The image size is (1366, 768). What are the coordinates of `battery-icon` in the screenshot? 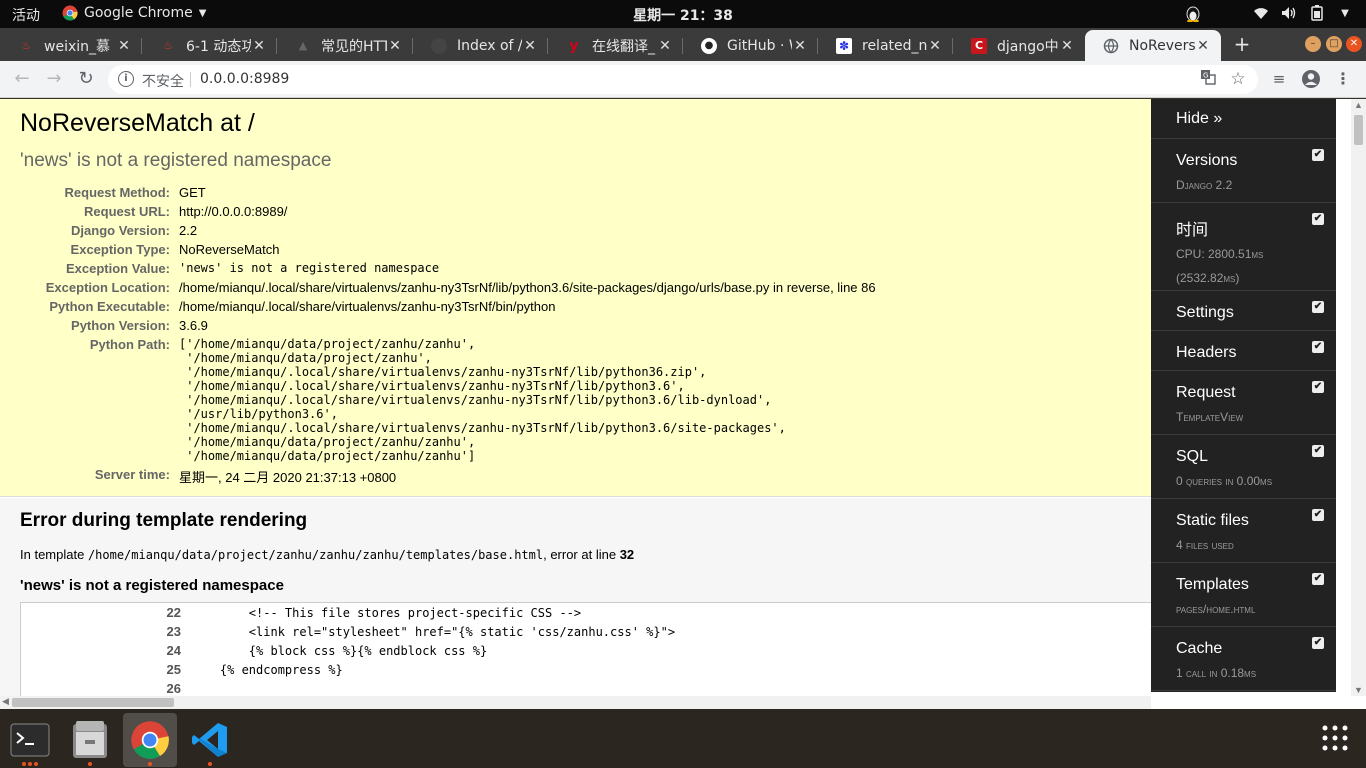 It's located at (1317, 13).